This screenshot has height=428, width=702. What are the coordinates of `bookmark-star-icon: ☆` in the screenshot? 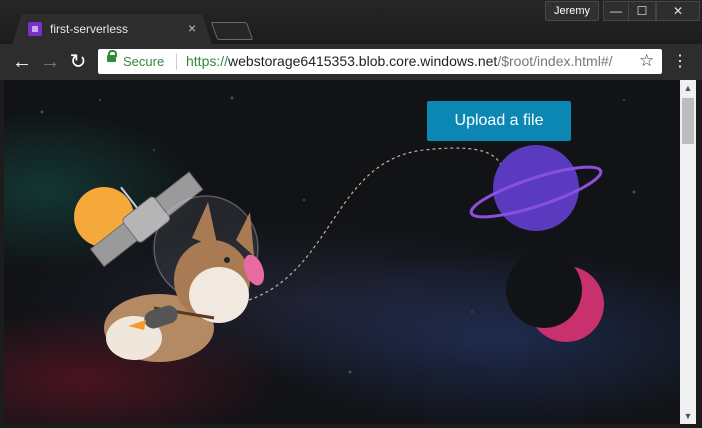 It's located at (646, 61).